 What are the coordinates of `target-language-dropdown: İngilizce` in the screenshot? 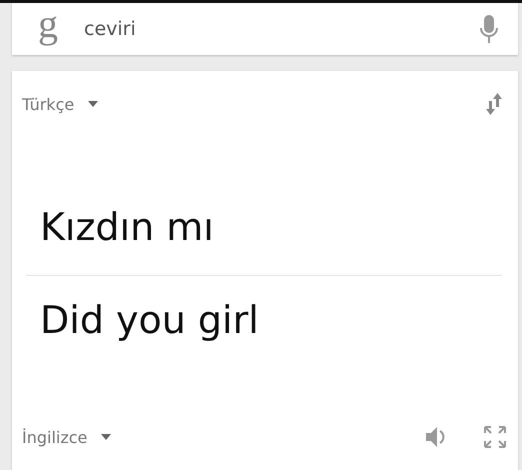 It's located at (67, 437).